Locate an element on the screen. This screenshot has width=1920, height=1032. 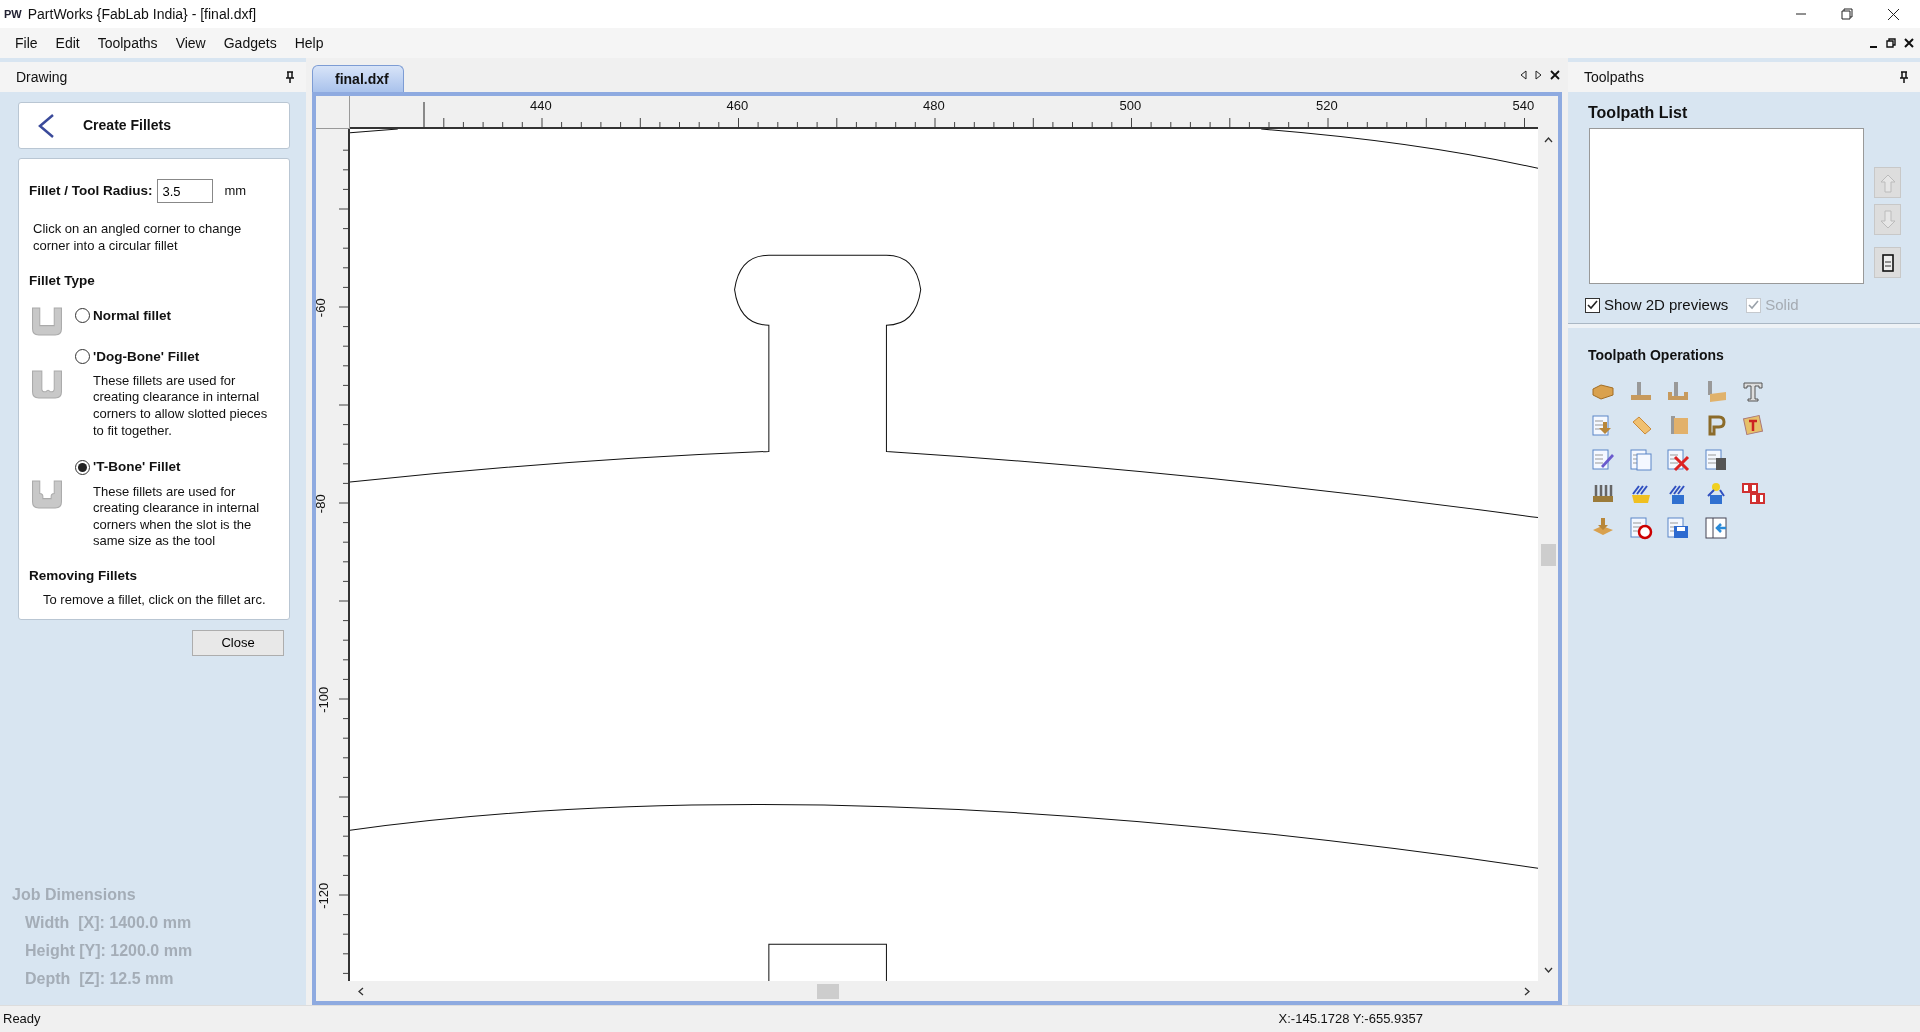
scroll-right-icon is located at coordinates (1527, 991).